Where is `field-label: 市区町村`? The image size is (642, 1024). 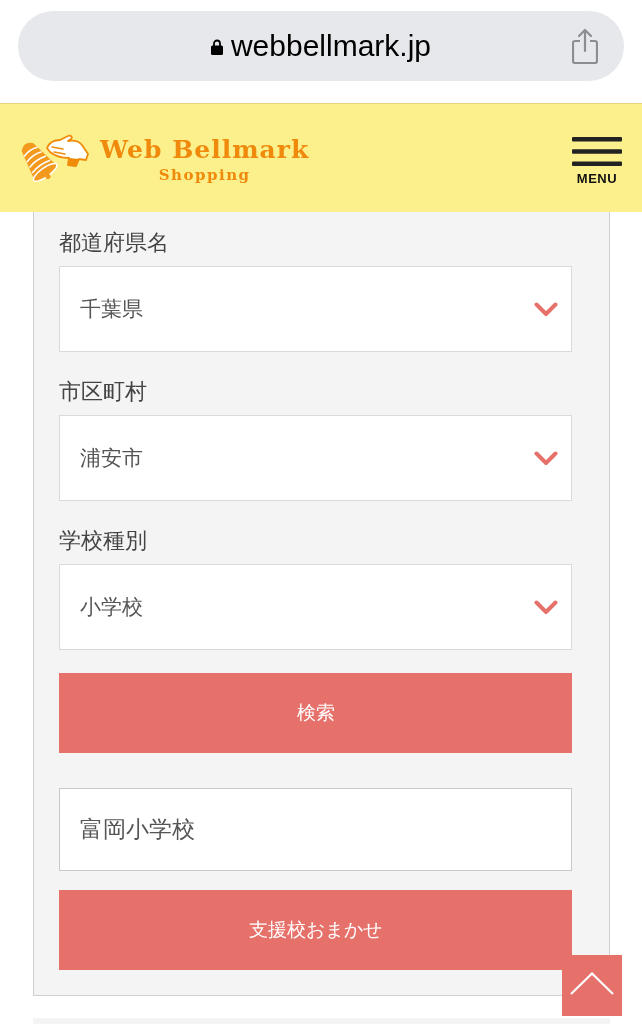
field-label: 市区町村 is located at coordinates (103, 392).